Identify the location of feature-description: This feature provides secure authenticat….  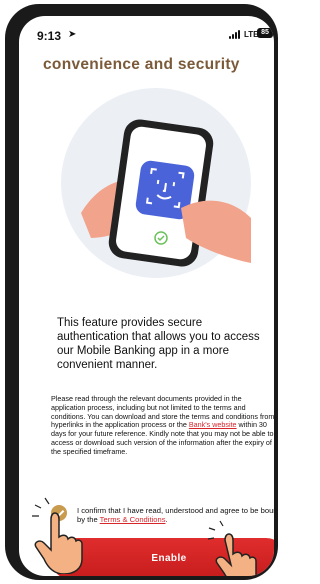
(158, 344).